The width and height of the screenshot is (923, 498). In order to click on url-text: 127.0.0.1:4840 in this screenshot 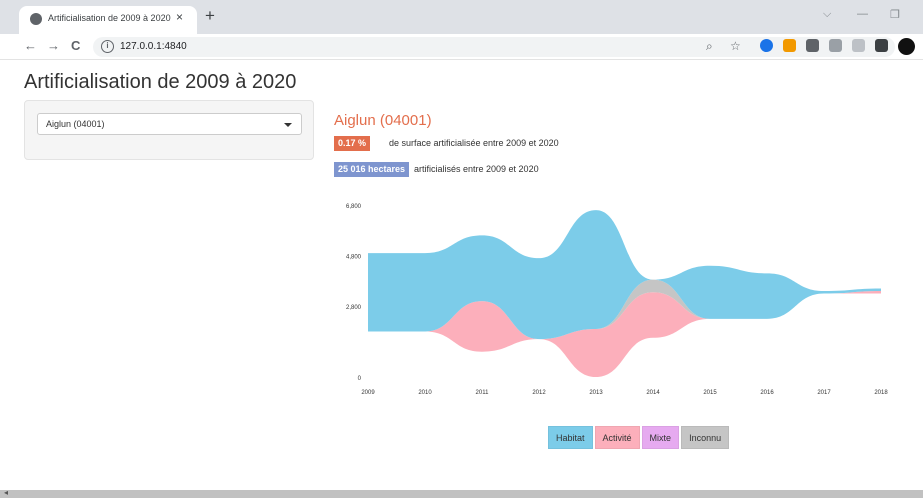, I will do `click(153, 46)`.